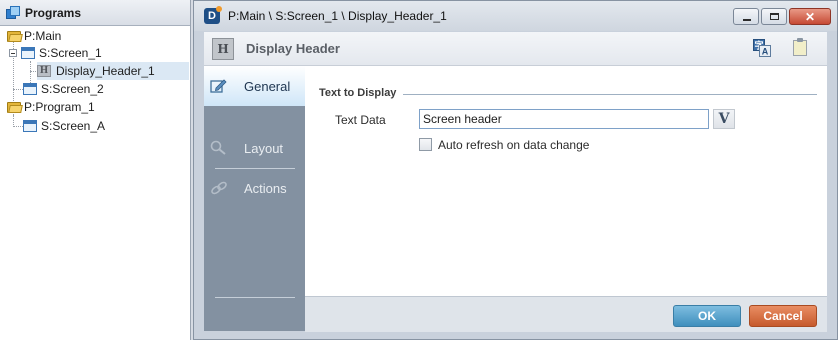 The height and width of the screenshot is (340, 838). I want to click on nav-item-layout: Layout, so click(254, 148).